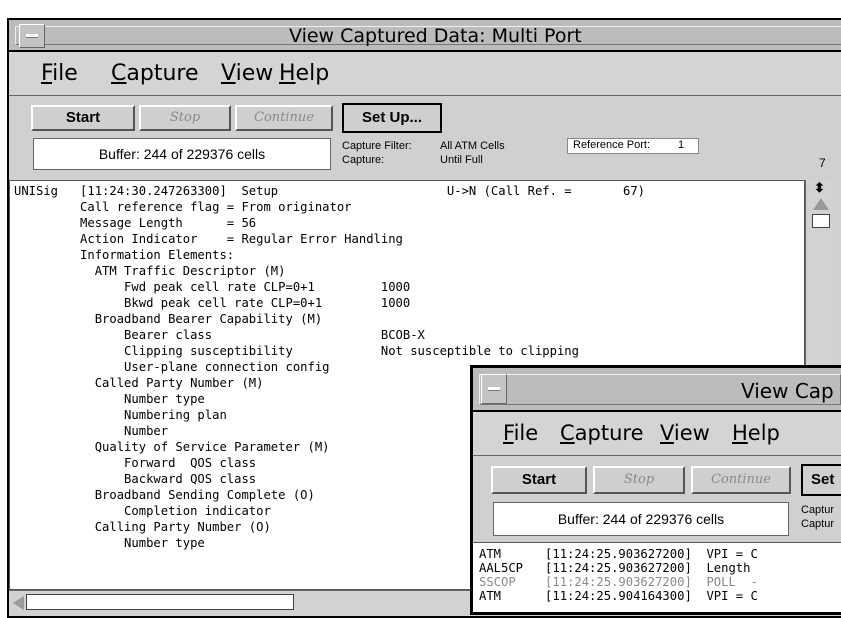  Describe the element at coordinates (821, 480) in the screenshot. I see `second-setup-button: Set` at that location.